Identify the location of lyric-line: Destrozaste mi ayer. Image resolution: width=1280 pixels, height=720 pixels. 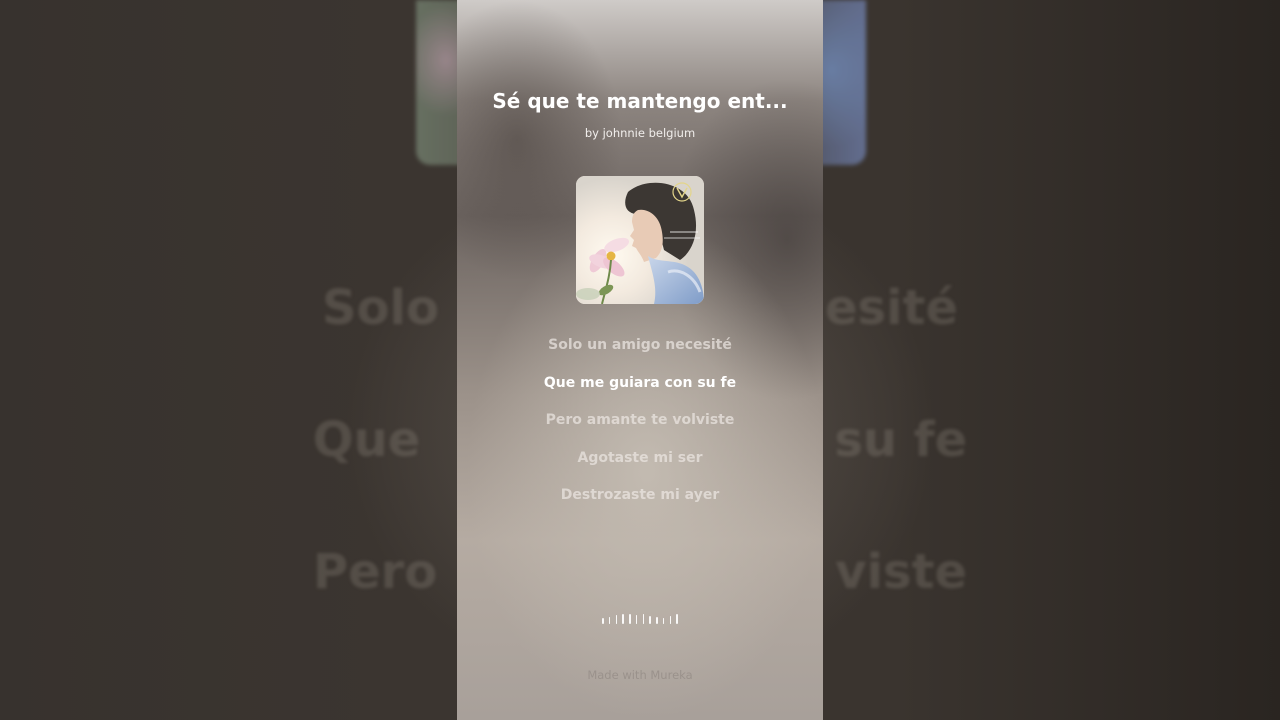
(640, 495).